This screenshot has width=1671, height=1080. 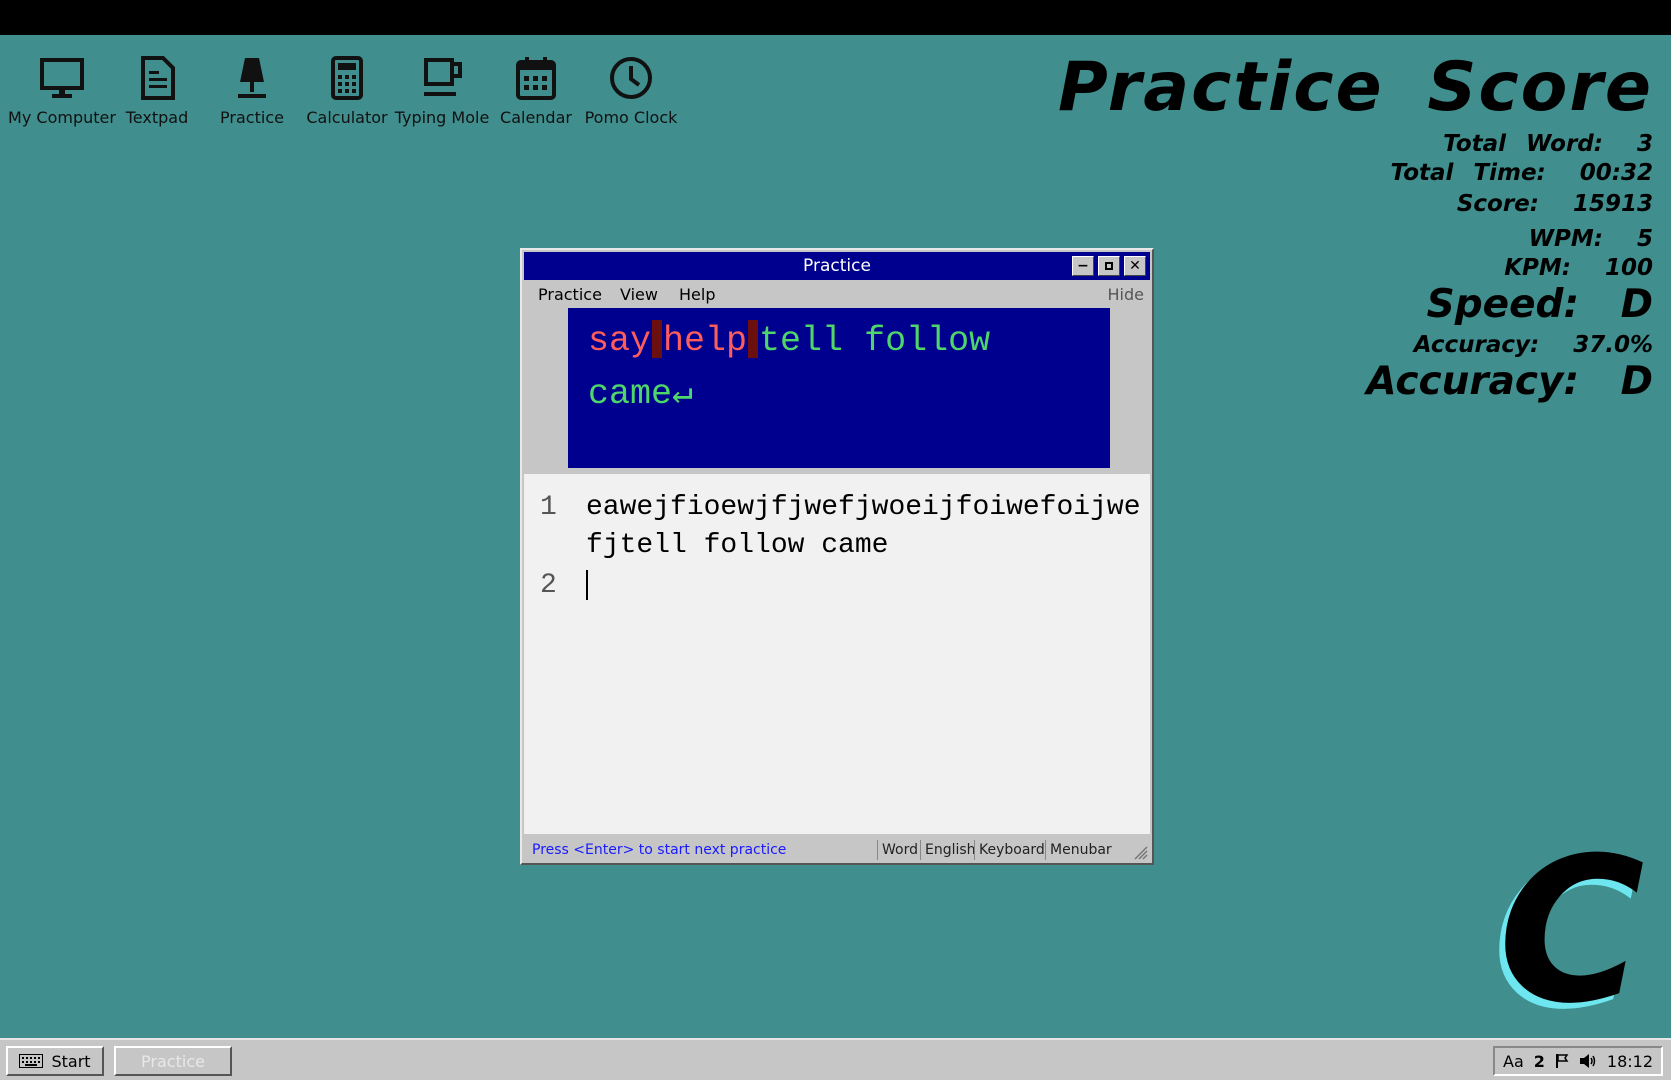 What do you see at coordinates (71, 1061) in the screenshot?
I see `start-label: Start` at bounding box center [71, 1061].